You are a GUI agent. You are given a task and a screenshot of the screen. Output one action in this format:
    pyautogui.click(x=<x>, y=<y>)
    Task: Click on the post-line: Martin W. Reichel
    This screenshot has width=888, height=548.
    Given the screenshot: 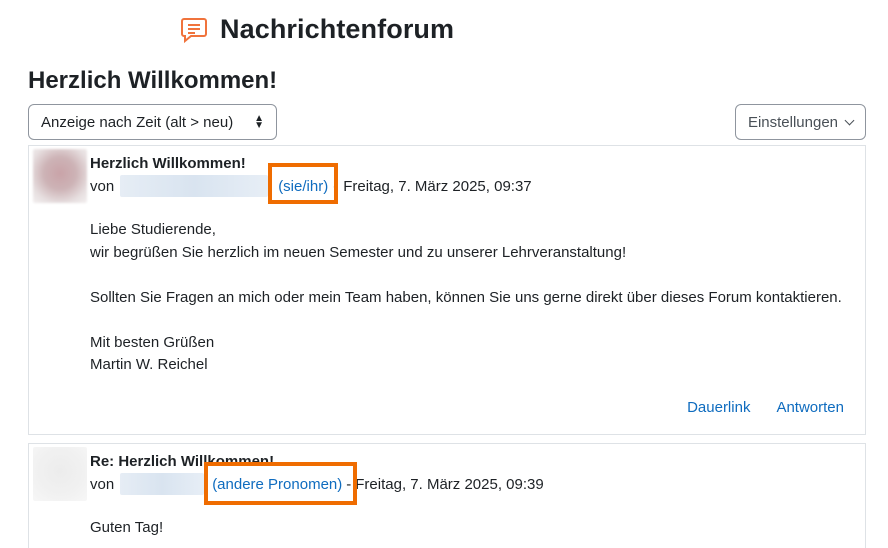 What is the action you would take?
    pyautogui.click(x=149, y=364)
    